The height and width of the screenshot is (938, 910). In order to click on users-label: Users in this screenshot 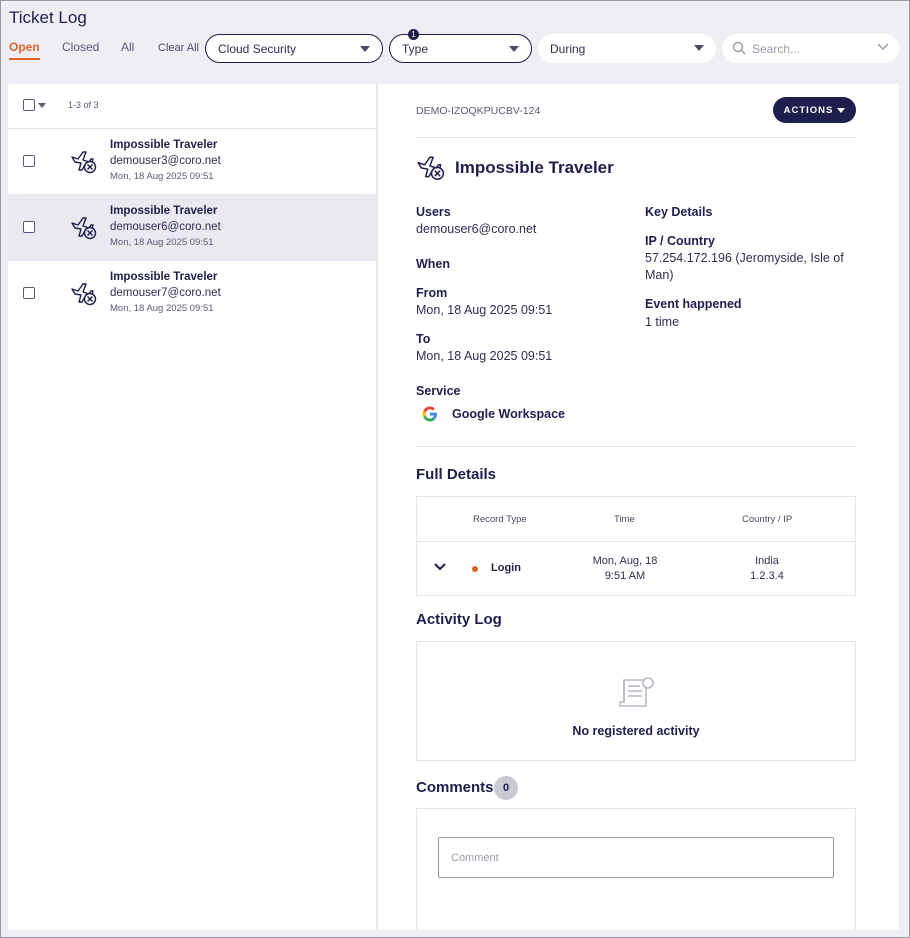, I will do `click(433, 212)`.